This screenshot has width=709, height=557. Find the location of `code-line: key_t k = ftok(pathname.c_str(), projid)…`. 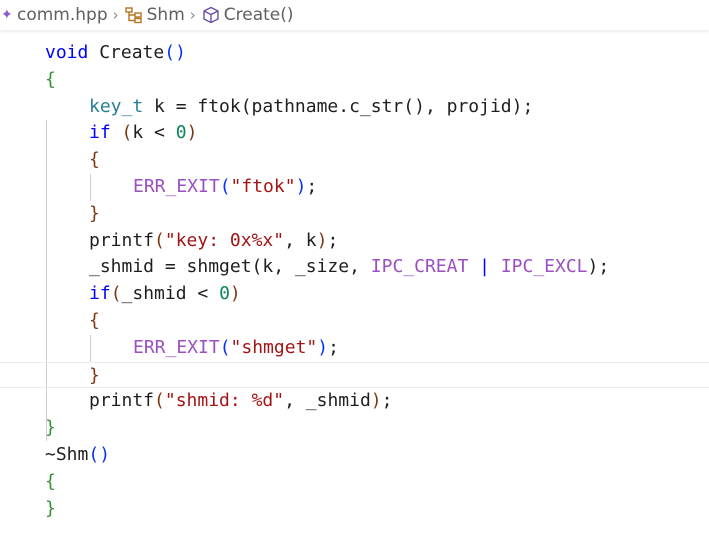

code-line: key_t k = ftok(pathname.c_str(), projid)… is located at coordinates (354, 107).